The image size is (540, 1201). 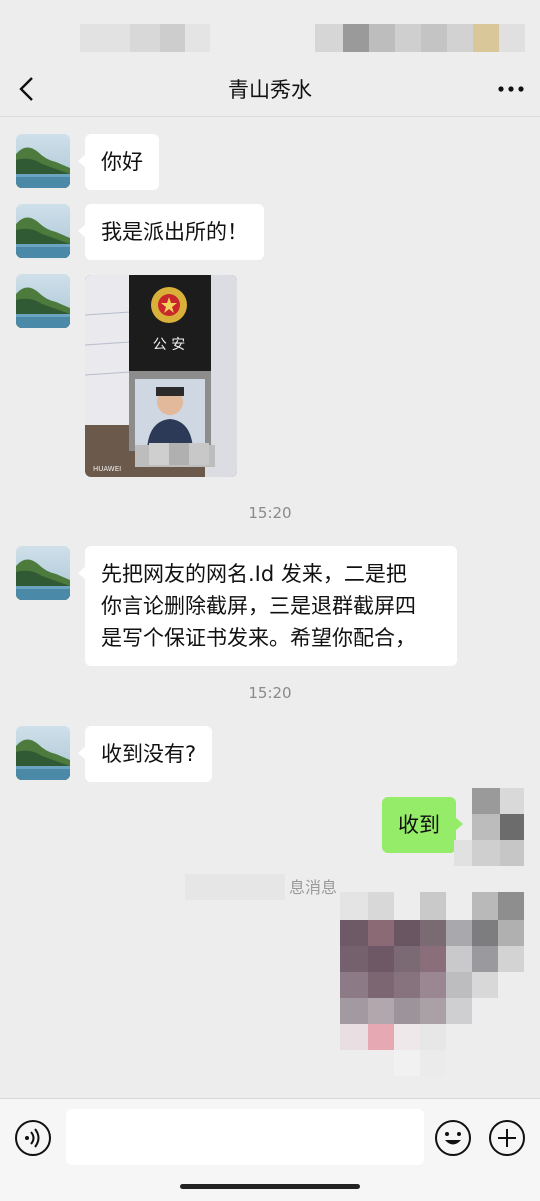 I want to click on message-text-line: 是写个保证书发来。希望你配合，, so click(x=258, y=638).